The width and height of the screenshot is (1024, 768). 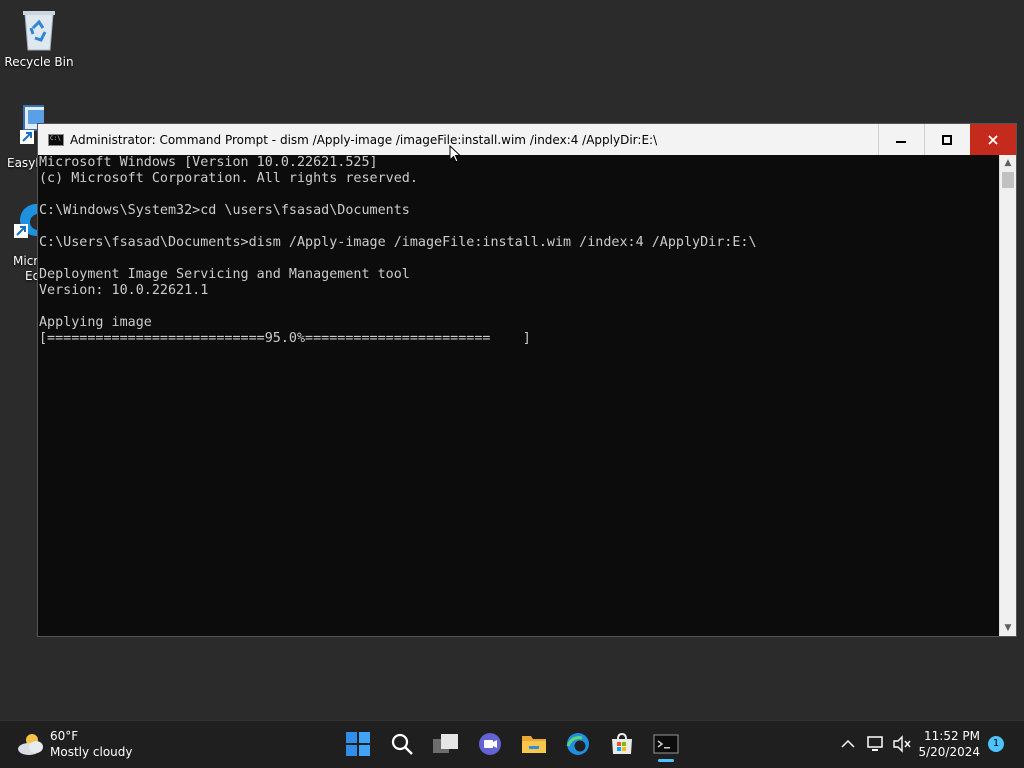 What do you see at coordinates (902, 744) in the screenshot?
I see `volume-muted-icon` at bounding box center [902, 744].